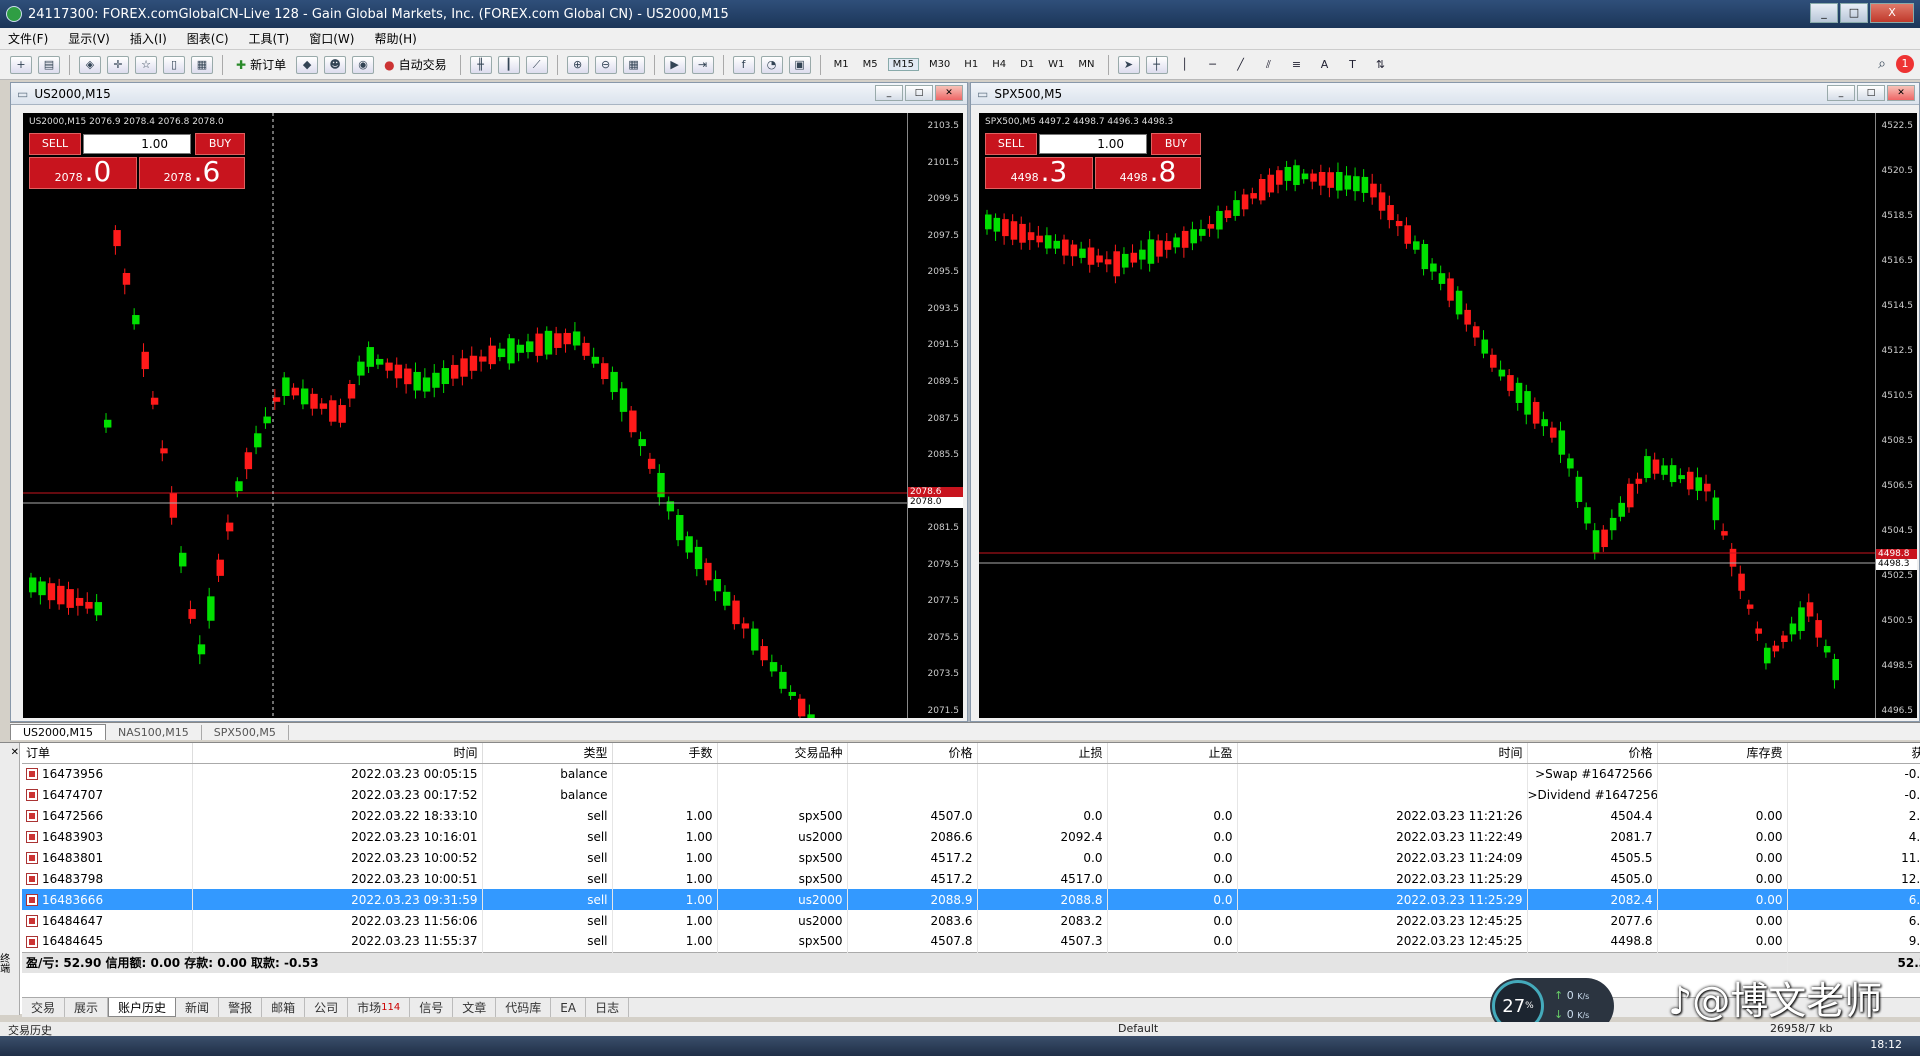 The height and width of the screenshot is (1056, 1920). Describe the element at coordinates (307, 64) in the screenshot. I see `metaeditor-icon: ◆` at that location.